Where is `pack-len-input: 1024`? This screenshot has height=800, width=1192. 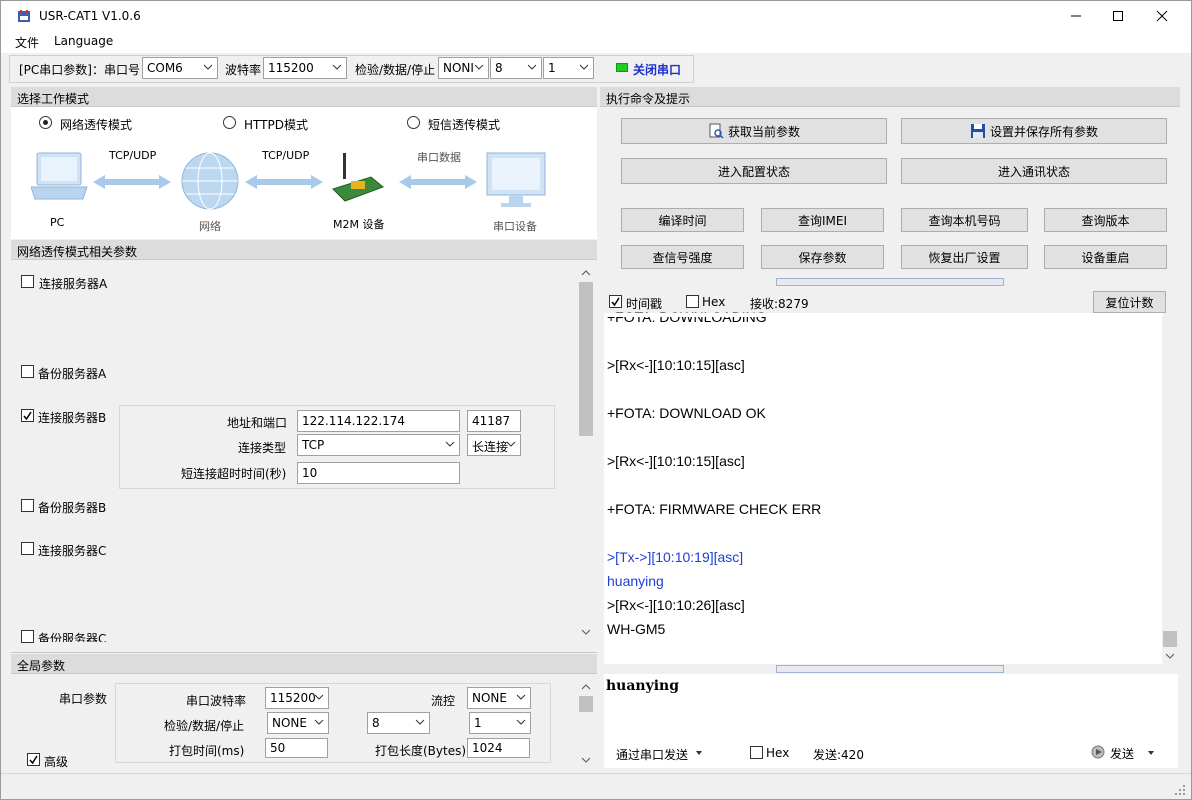
pack-len-input: 1024 is located at coordinates (498, 748).